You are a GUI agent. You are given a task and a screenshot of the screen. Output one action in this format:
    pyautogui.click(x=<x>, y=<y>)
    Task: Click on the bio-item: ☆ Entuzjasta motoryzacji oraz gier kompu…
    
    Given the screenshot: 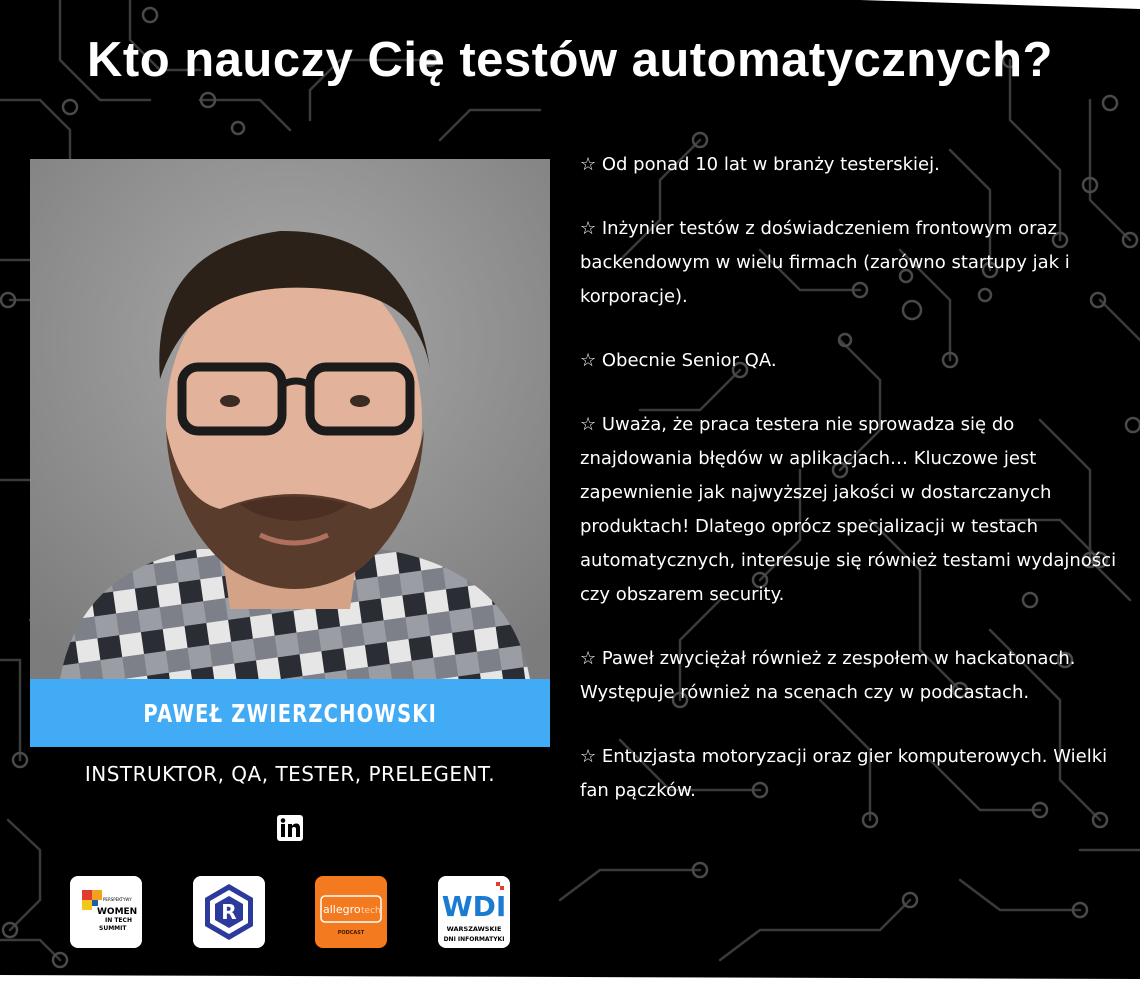 What is the action you would take?
    pyautogui.click(x=844, y=773)
    